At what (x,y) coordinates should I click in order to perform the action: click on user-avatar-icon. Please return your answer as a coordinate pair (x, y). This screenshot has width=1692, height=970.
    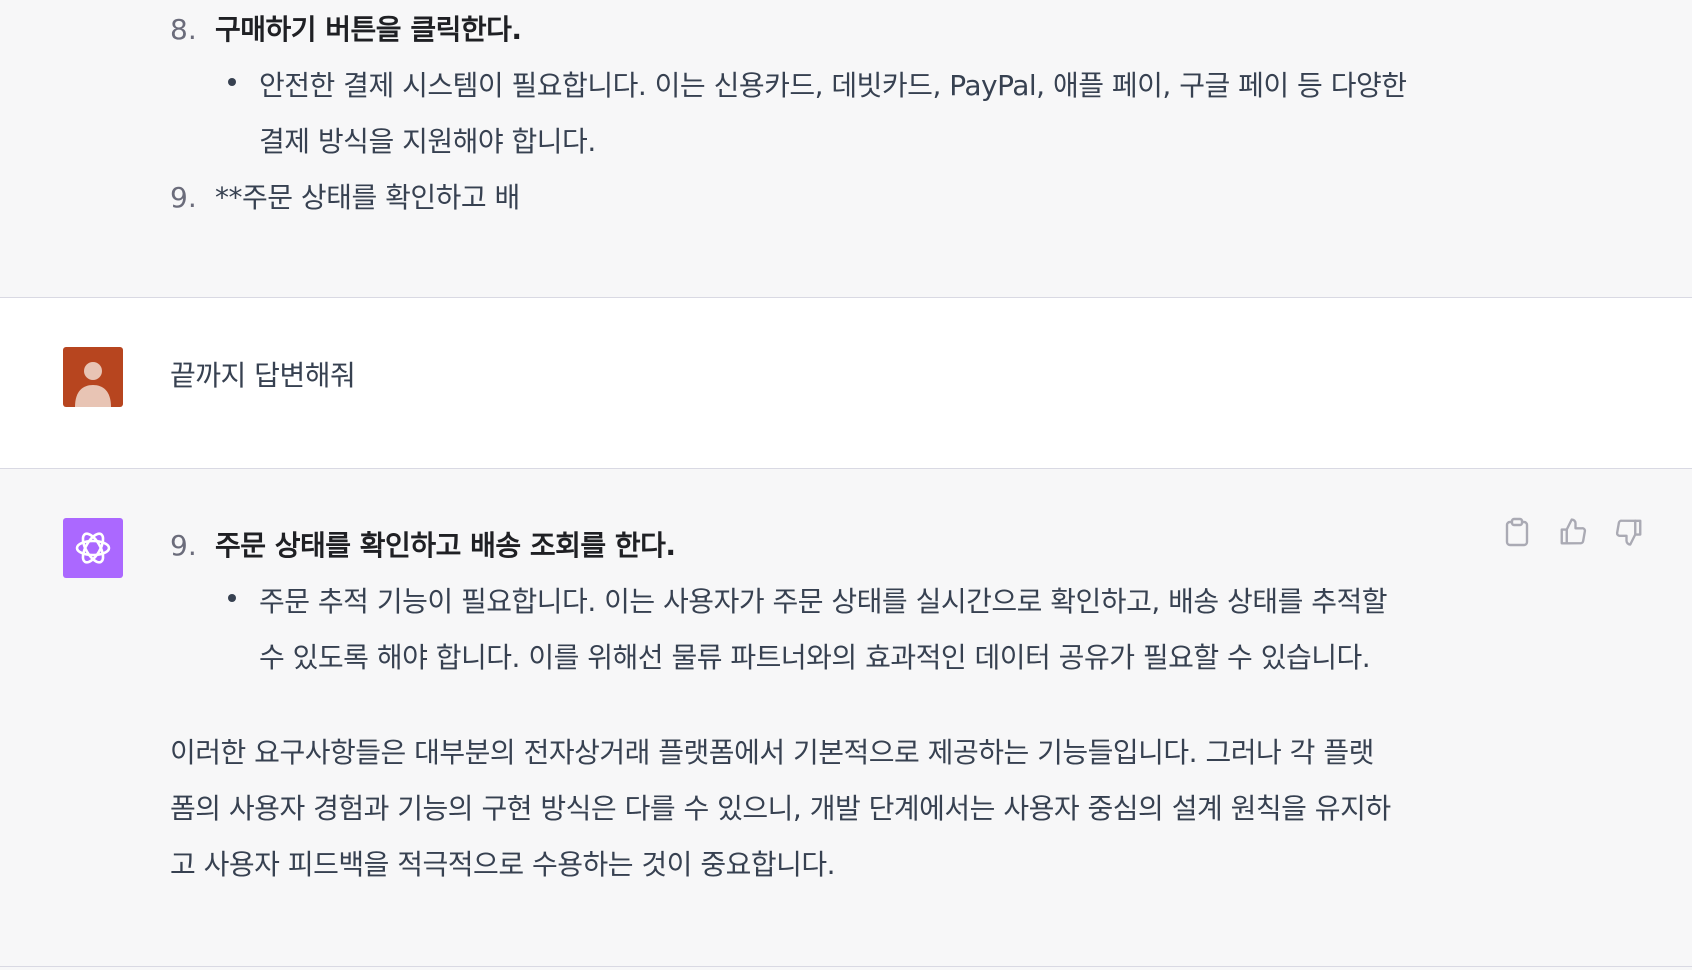
    Looking at the image, I should click on (93, 377).